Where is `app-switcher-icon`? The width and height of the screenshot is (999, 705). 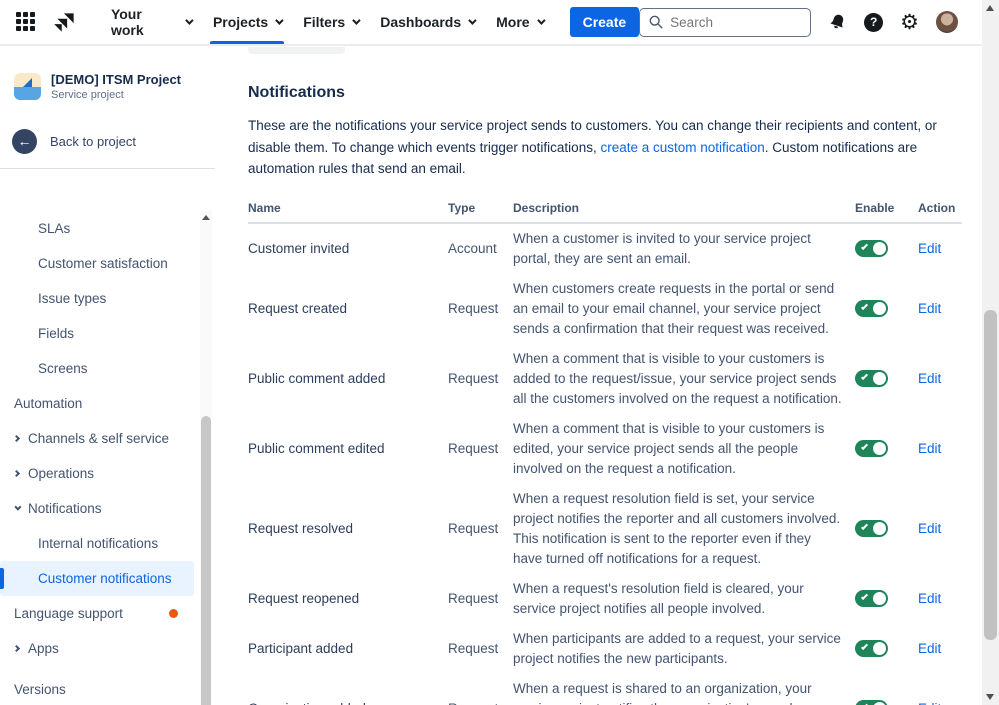 app-switcher-icon is located at coordinates (26, 22).